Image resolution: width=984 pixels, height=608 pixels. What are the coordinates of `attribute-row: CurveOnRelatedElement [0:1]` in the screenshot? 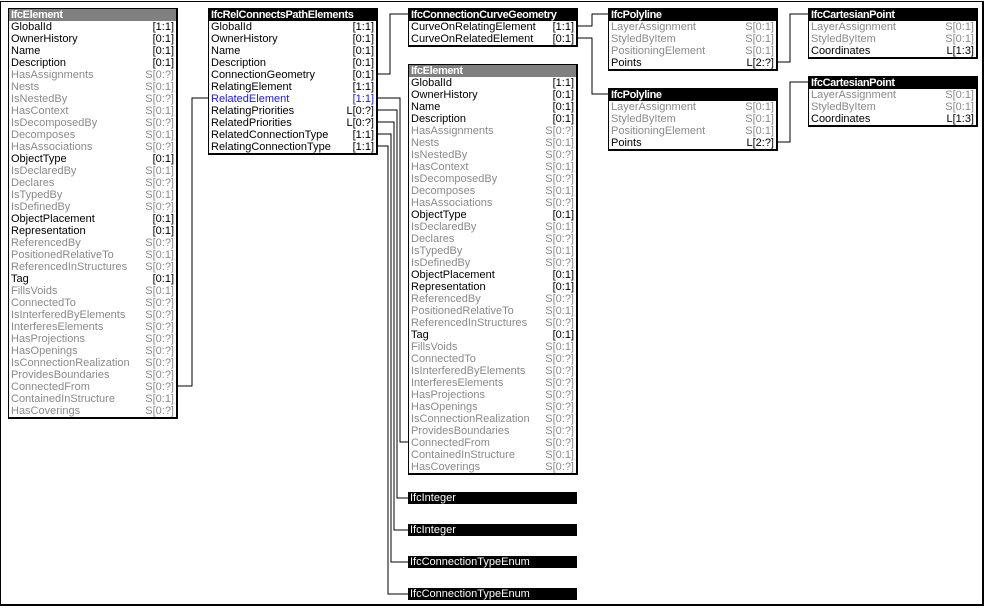 It's located at (492, 39).